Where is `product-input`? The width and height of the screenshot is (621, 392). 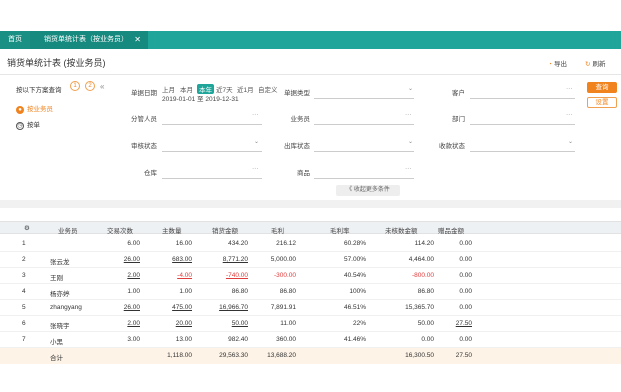 product-input is located at coordinates (364, 178).